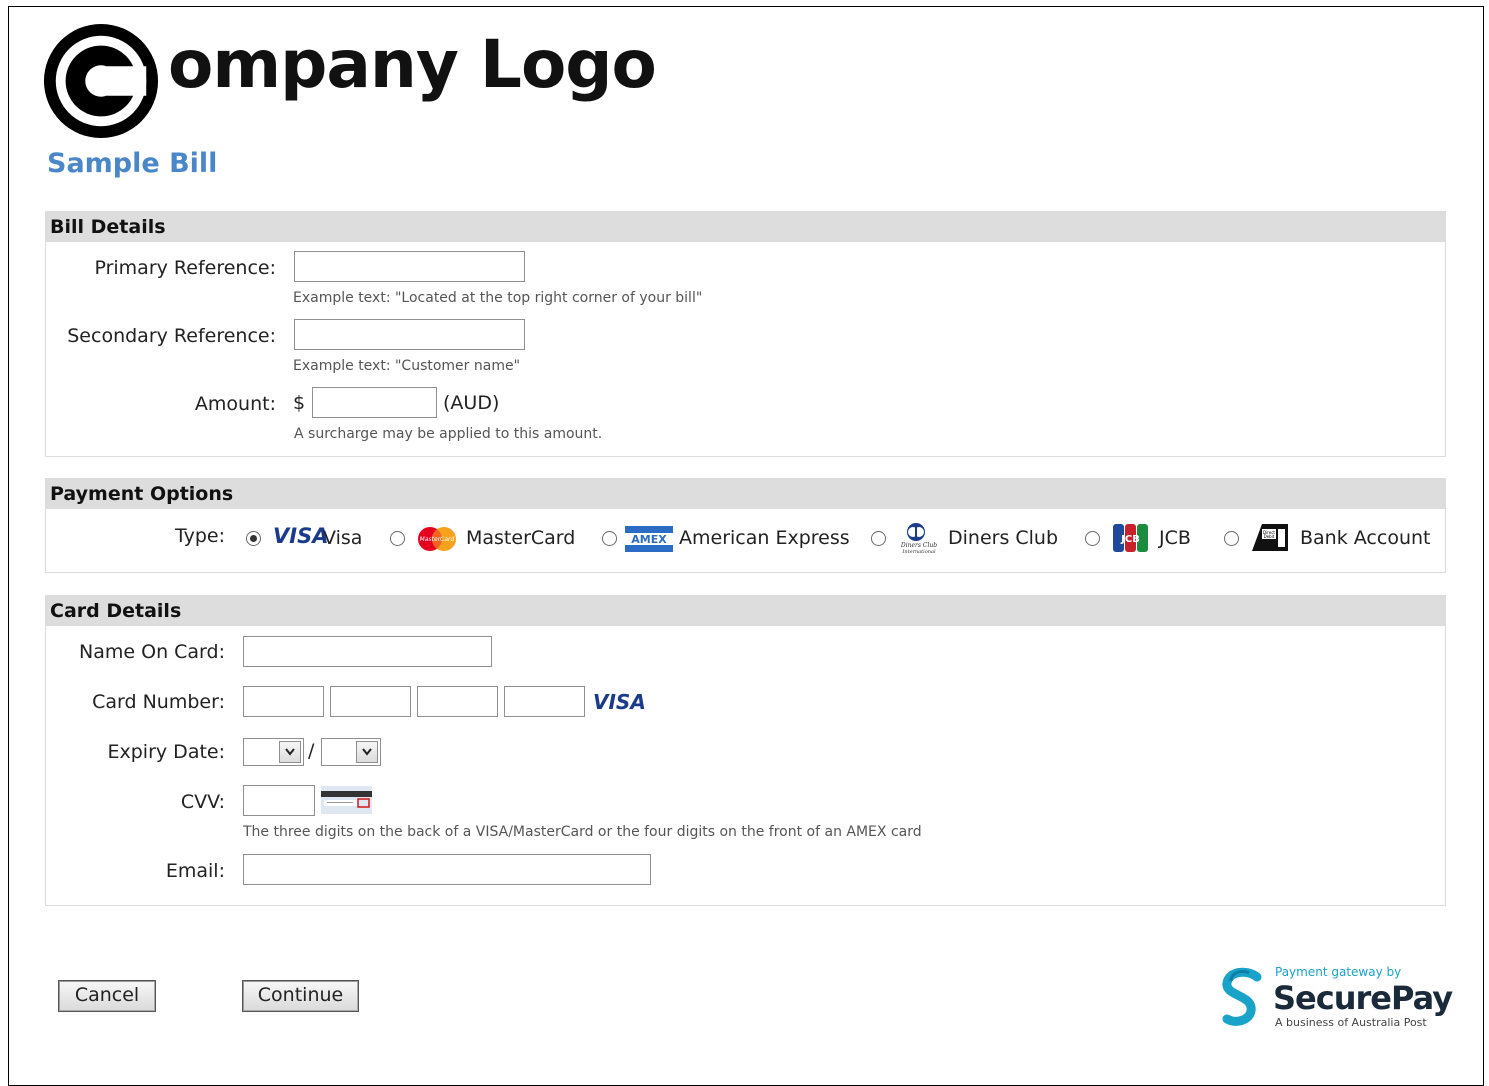 The width and height of the screenshot is (1489, 1086). What do you see at coordinates (412, 64) in the screenshot?
I see `logo-text: ompany Logo` at bounding box center [412, 64].